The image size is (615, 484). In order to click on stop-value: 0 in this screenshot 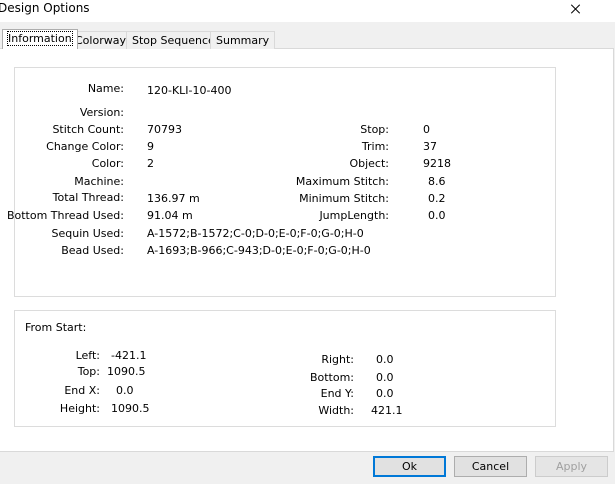, I will do `click(426, 129)`.